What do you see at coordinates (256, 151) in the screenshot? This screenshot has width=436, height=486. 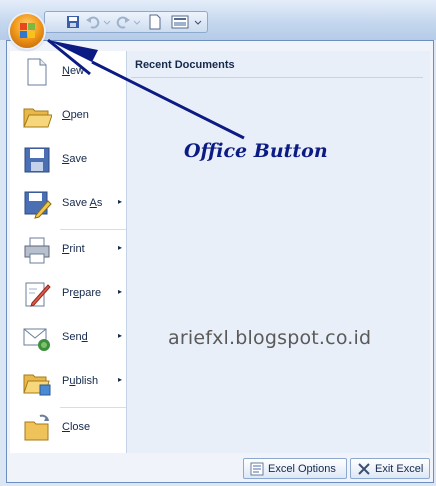 I see `office-button-annotation: Office Button` at bounding box center [256, 151].